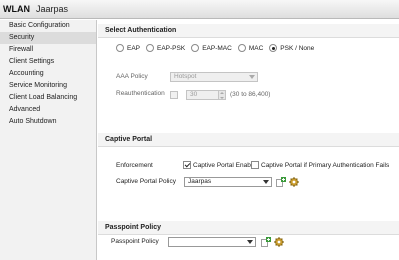 The height and width of the screenshot is (260, 399). I want to click on aaa-policy-value: Hotspot, so click(185, 76).